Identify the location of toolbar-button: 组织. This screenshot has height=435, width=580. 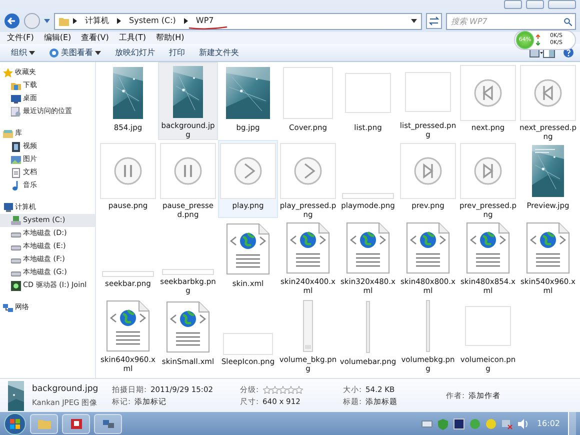
(23, 52).